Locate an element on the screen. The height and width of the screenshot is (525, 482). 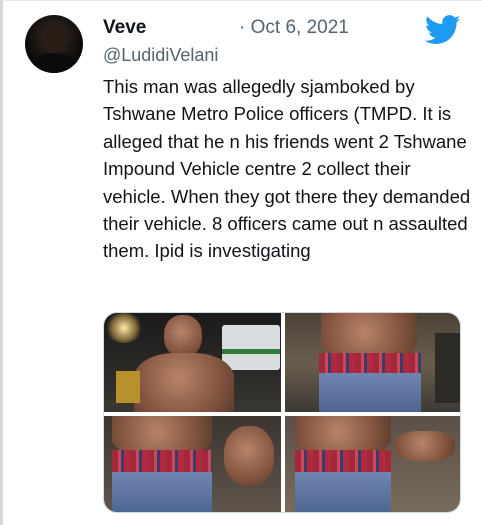
avatar-shoulders is located at coordinates (54, 63).